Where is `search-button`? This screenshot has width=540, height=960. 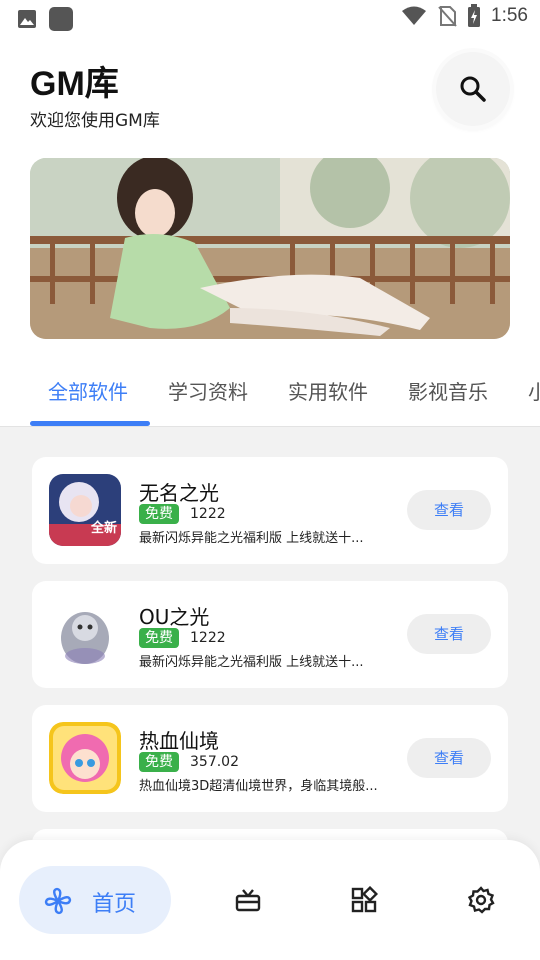 search-button is located at coordinates (473, 89).